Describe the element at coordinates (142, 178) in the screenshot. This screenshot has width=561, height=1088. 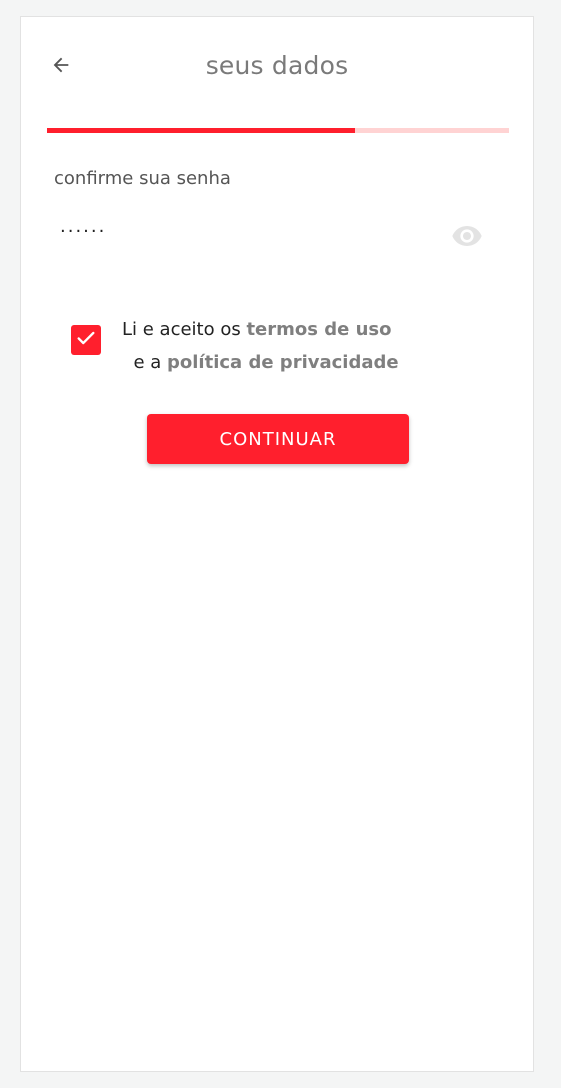
I see `password-confirm-label: confirme sua senha` at that location.